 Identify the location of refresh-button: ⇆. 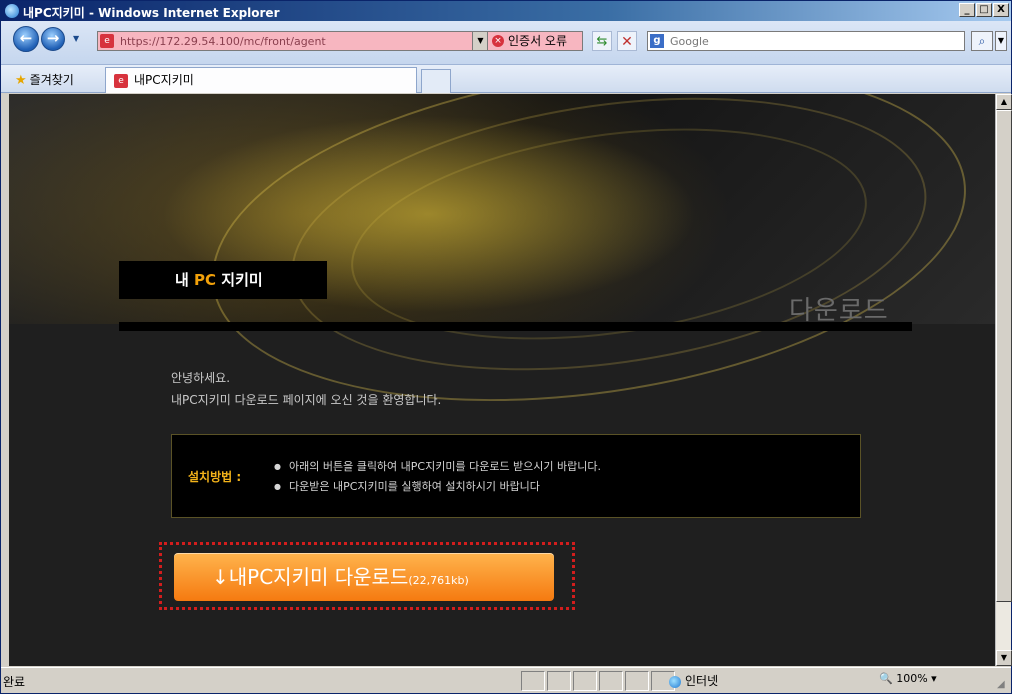
(602, 41).